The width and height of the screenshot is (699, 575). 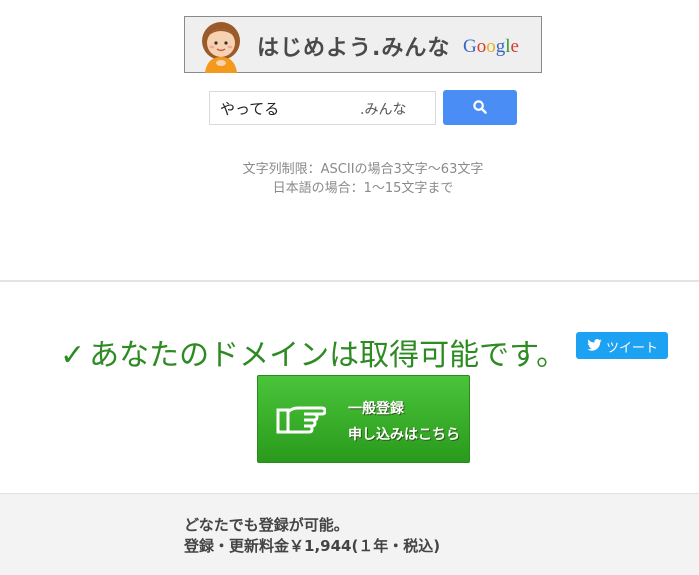 I want to click on pointing-hand-icon, so click(x=301, y=420).